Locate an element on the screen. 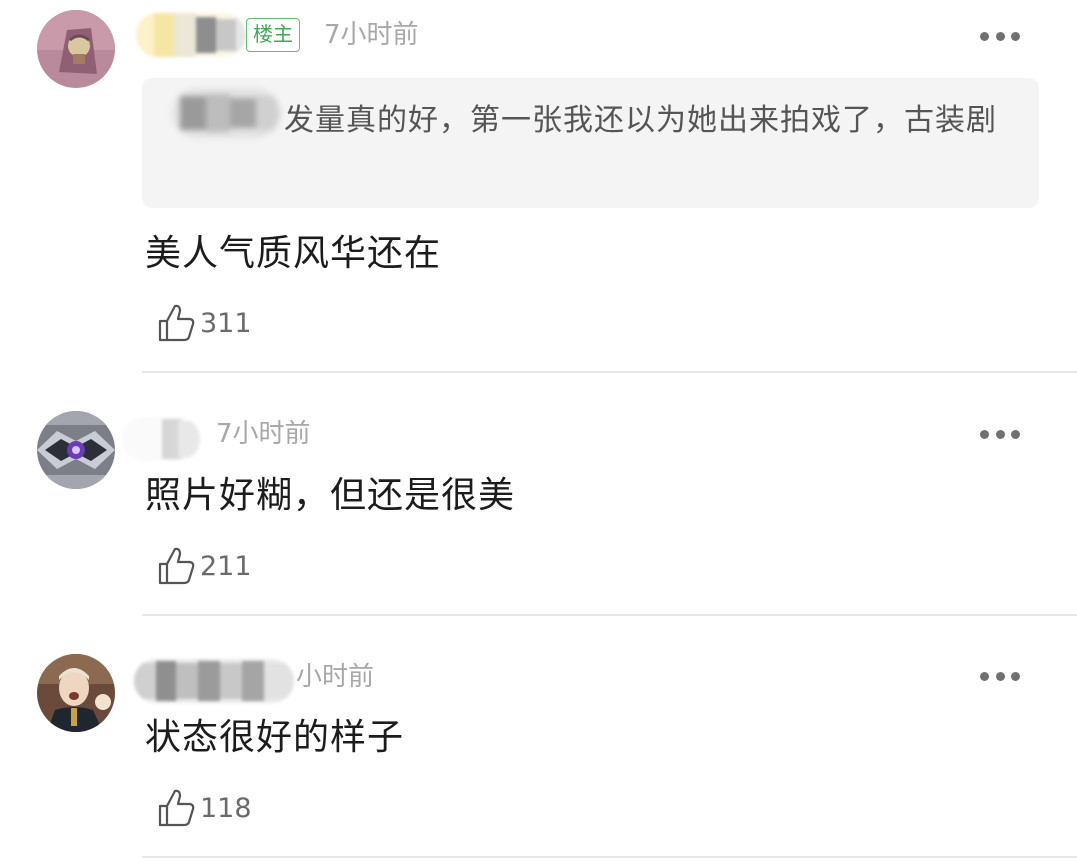 Image resolution: width=1077 pixels, height=862 pixels. comment-text: 照片好糊，但还是很美 is located at coordinates (330, 495).